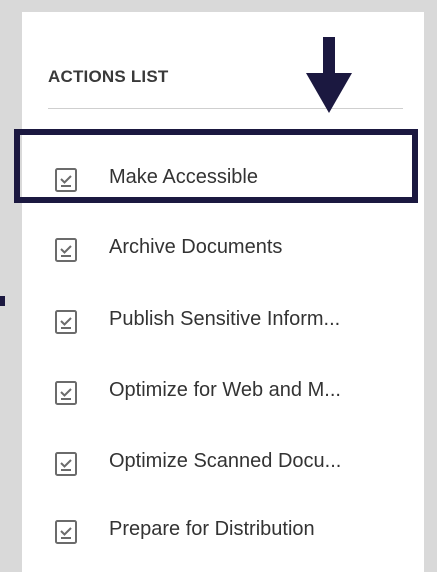 The height and width of the screenshot is (572, 437). What do you see at coordinates (183, 177) in the screenshot?
I see `action-label: Make Accessible` at bounding box center [183, 177].